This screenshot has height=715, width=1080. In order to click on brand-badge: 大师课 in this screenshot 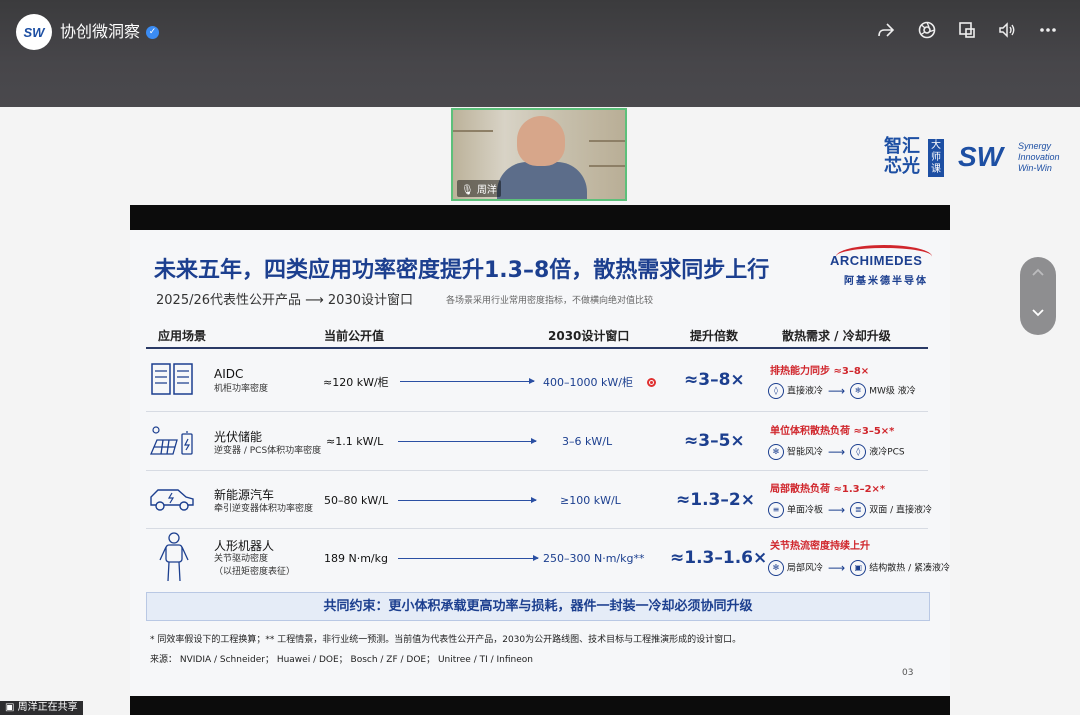, I will do `click(936, 158)`.